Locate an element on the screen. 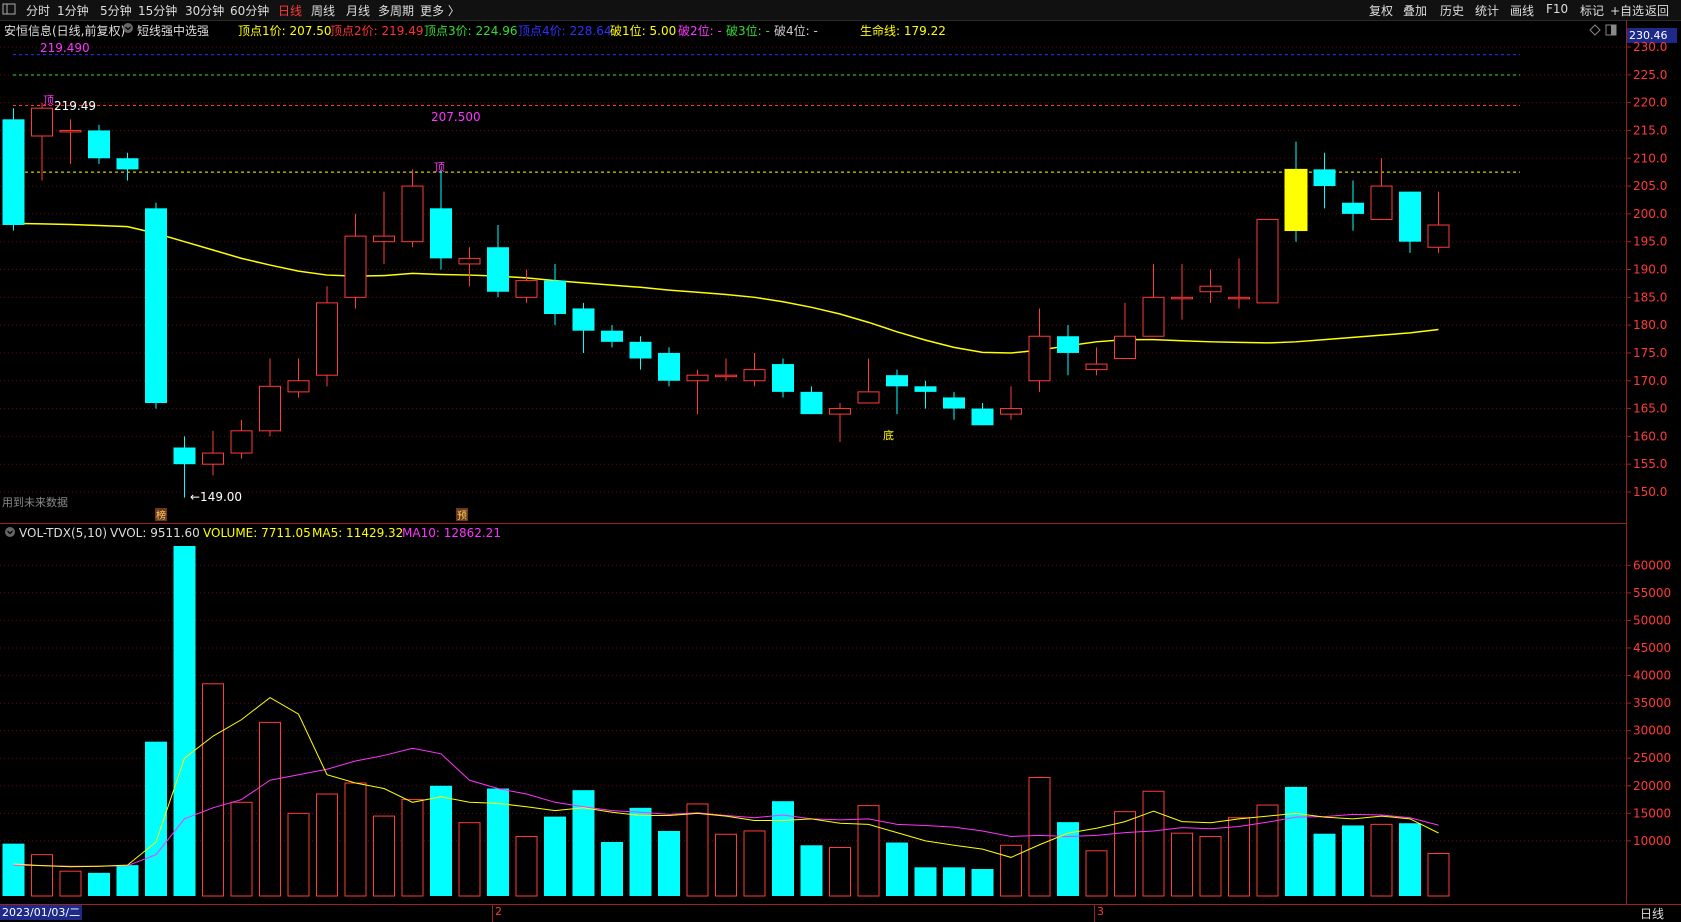  toolbar-item-4: 30分钟 is located at coordinates (204, 10).